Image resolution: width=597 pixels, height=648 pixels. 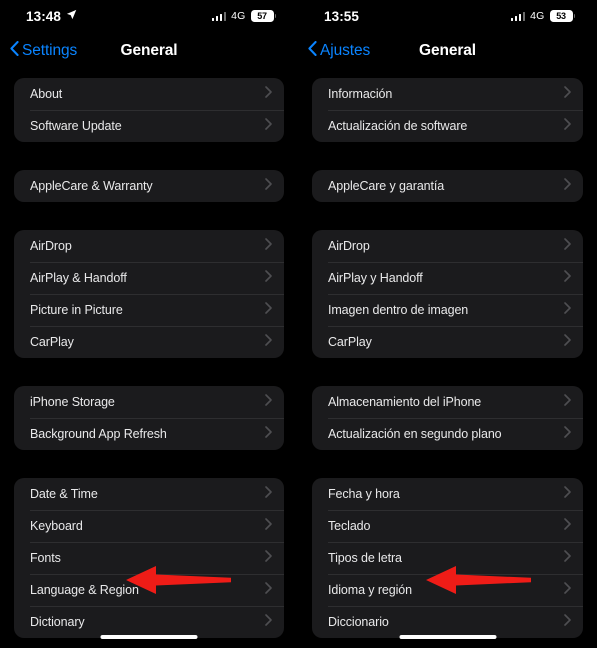 I want to click on battery-indicator: 53, so click(x=562, y=16).